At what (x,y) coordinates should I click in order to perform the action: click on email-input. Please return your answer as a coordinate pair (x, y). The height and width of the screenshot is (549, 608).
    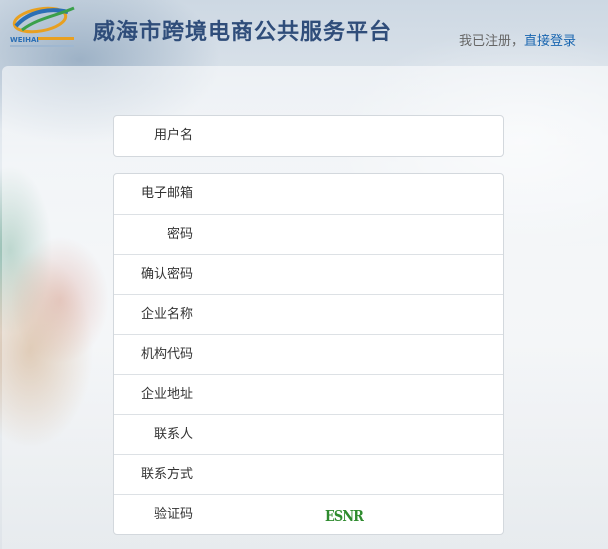
    Looking at the image, I should click on (348, 194).